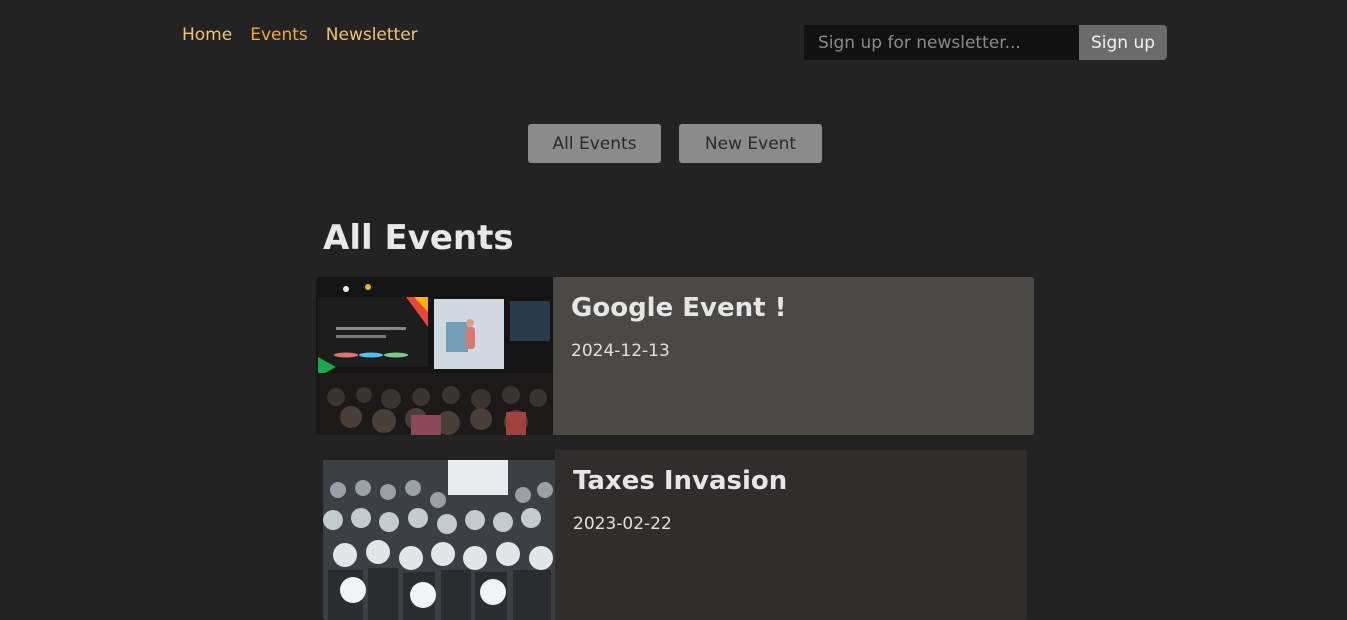 Image resolution: width=1347 pixels, height=620 pixels. Describe the element at coordinates (207, 35) in the screenshot. I see `nav-link-home: Home` at that location.